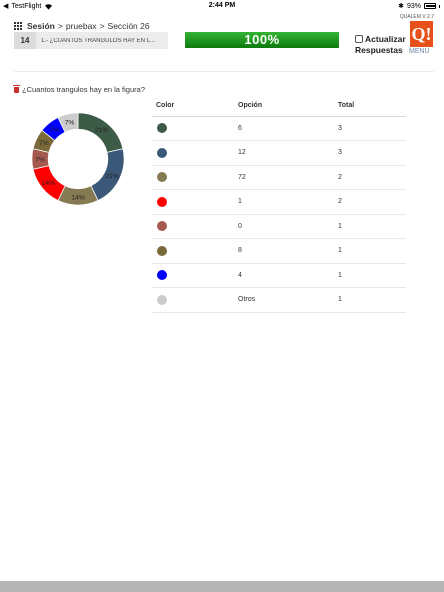 The image size is (444, 592). I want to click on refresh-label-line1: Actualizar, so click(385, 39).